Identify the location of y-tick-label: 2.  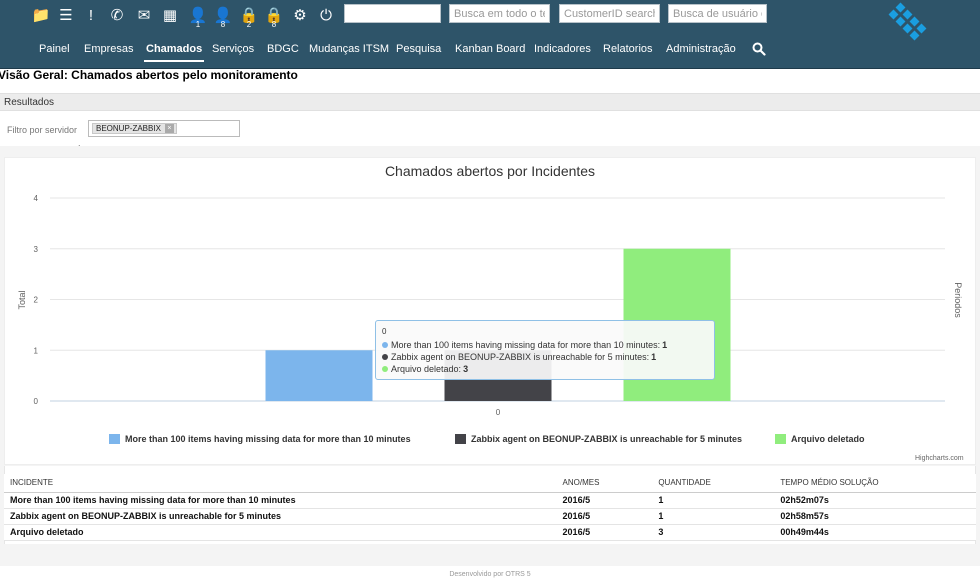
(36, 300).